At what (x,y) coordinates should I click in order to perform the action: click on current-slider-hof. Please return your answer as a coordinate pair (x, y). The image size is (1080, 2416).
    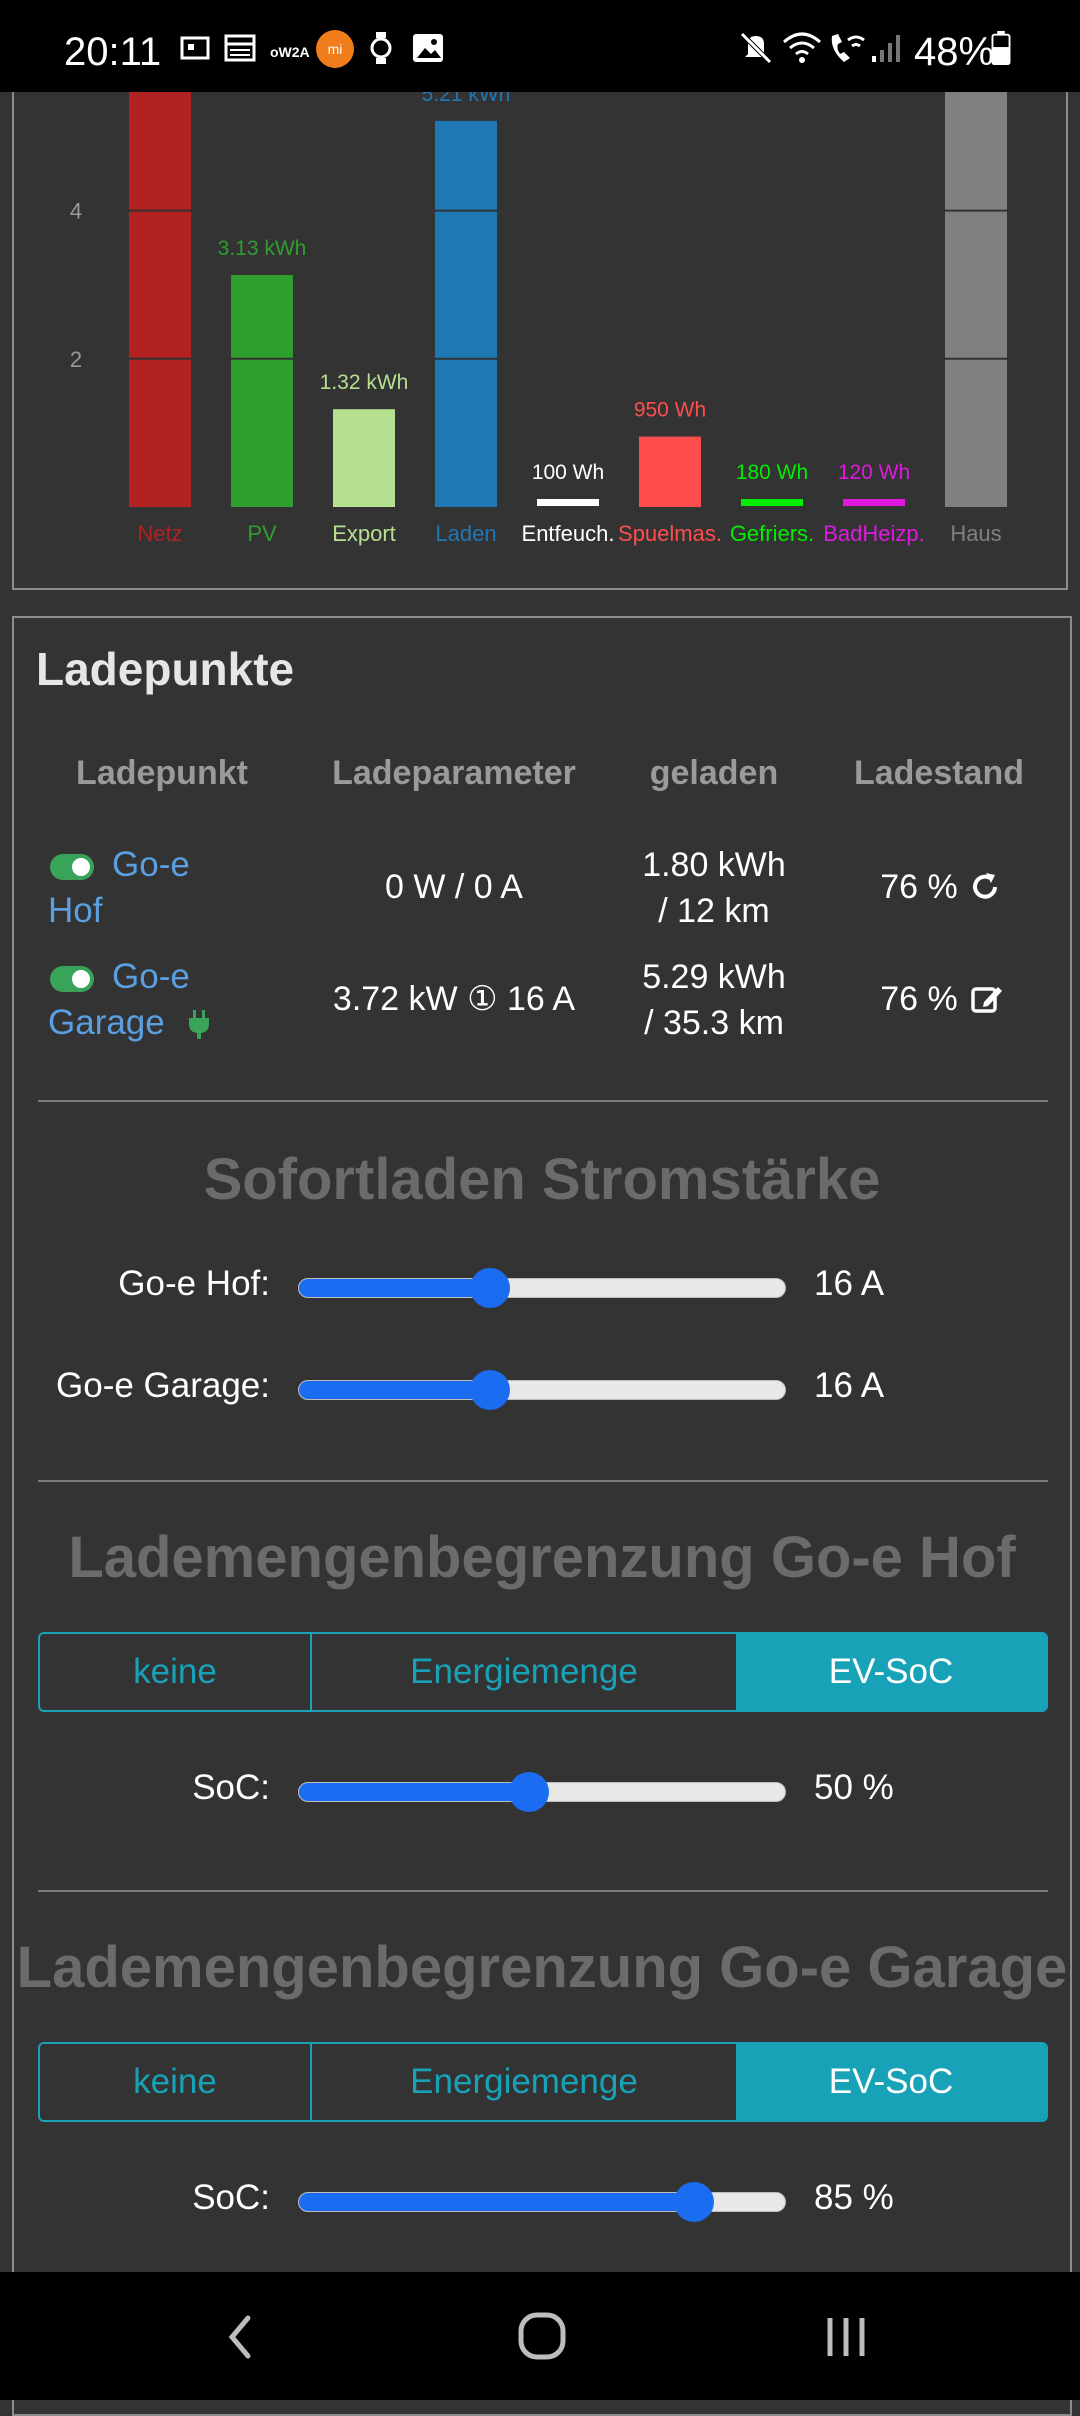
    Looking at the image, I should click on (542, 1288).